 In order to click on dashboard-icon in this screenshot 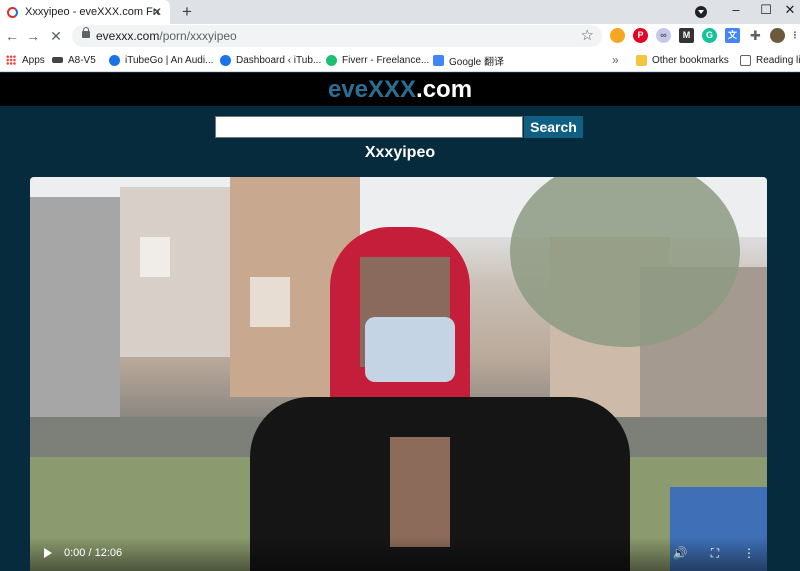, I will do `click(225, 60)`.